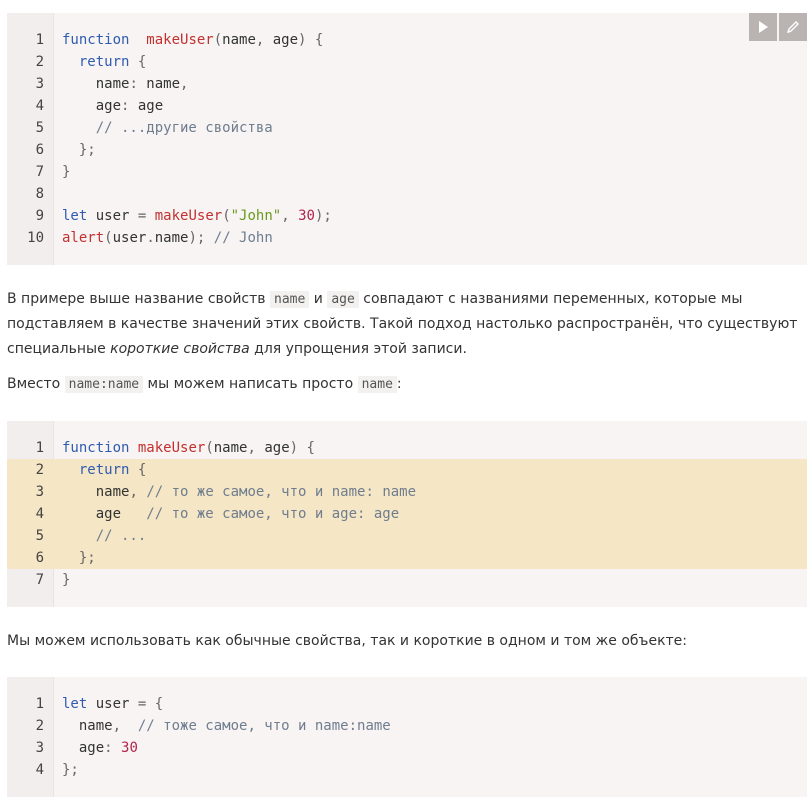  I want to click on code-line: 9 let user = makeUser("John", 30);, so click(407, 216).